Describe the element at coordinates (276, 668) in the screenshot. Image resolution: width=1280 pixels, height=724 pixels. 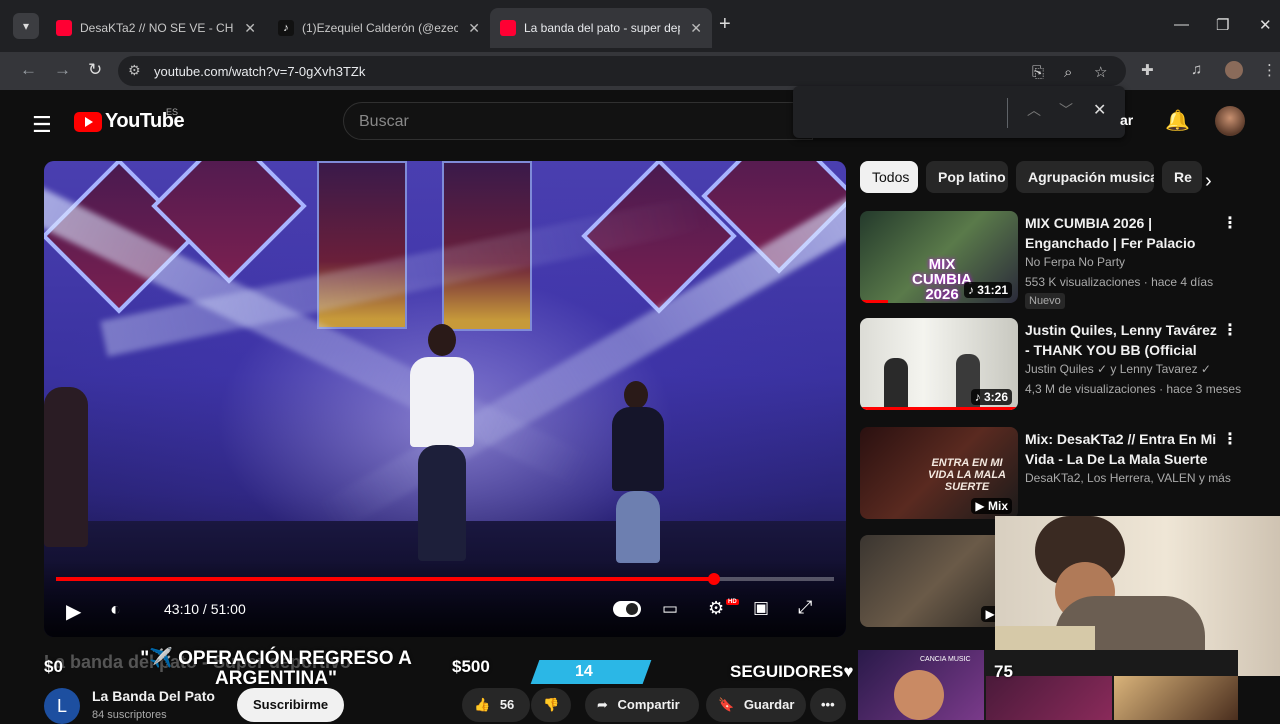
I see `donation-goal-title: "✈️ OPERACIÓN REGRESO A ARGENTINA"` at that location.